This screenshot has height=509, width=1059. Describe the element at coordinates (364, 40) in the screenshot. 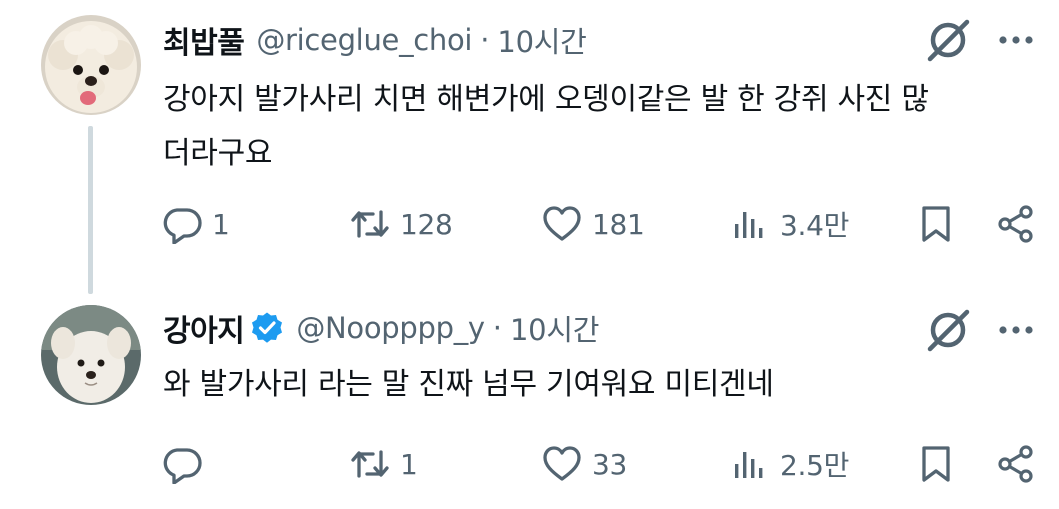

I see `user-handle: @riceglue_choi` at that location.